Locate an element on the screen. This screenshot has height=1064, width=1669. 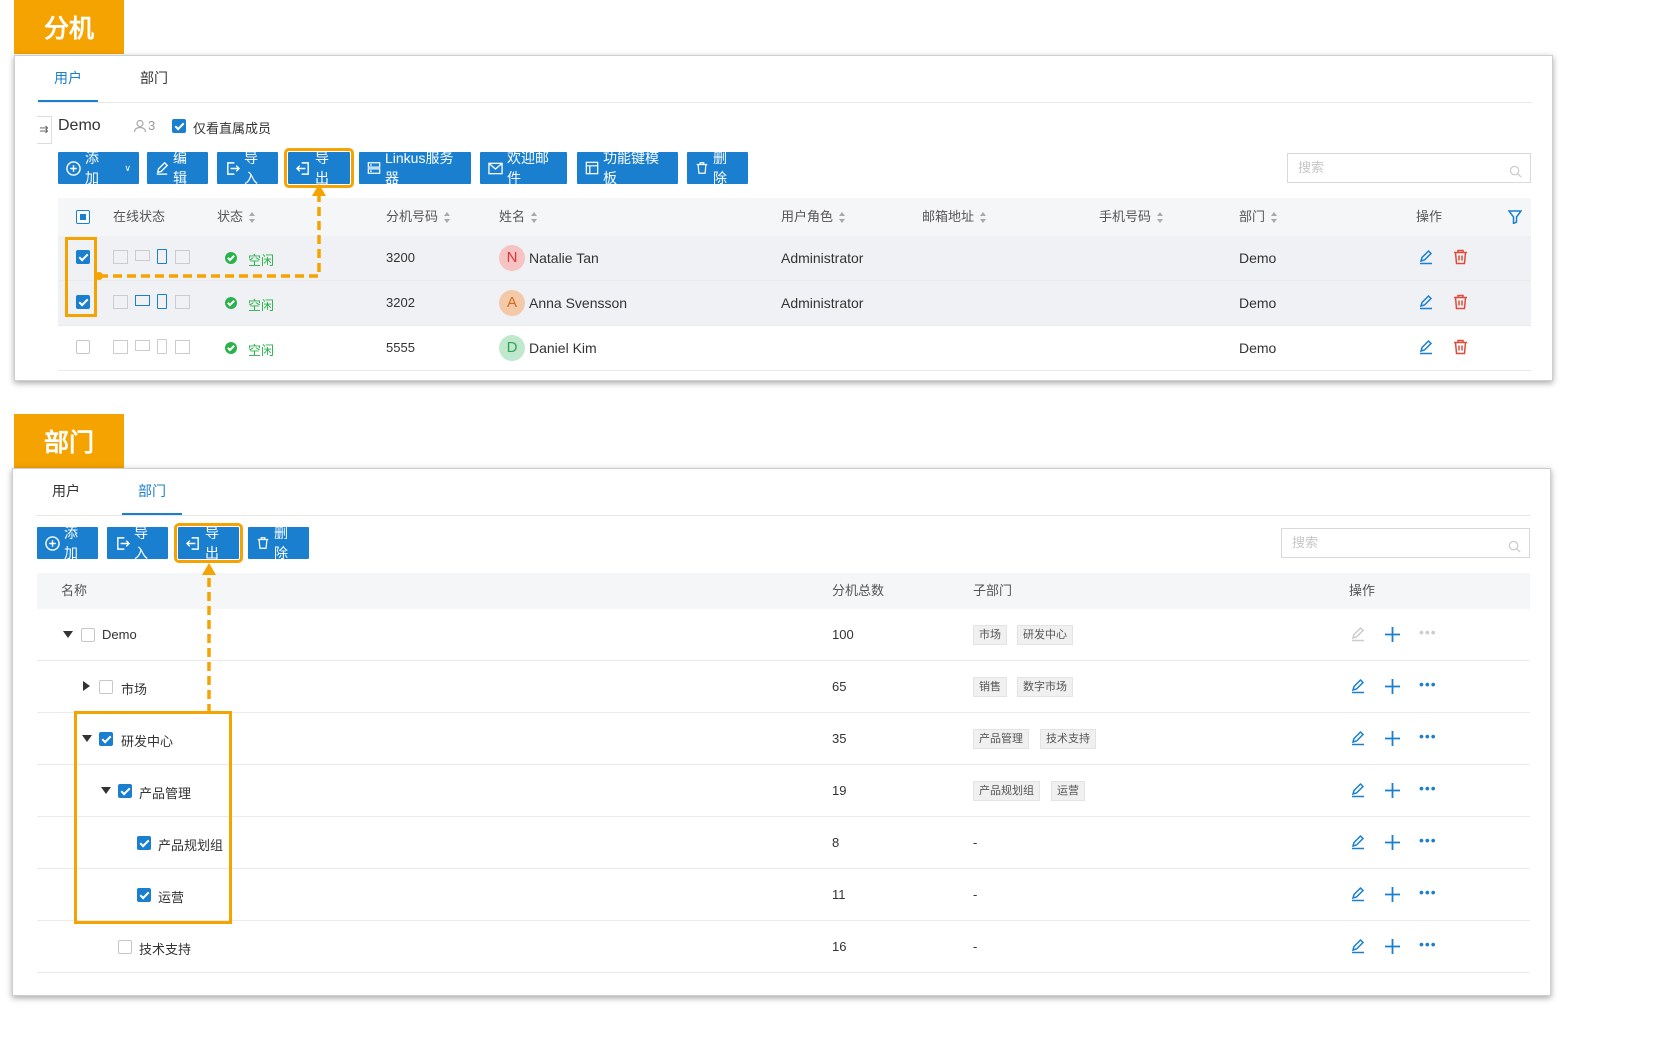
section-label-extensions: 分机 is located at coordinates (69, 27).